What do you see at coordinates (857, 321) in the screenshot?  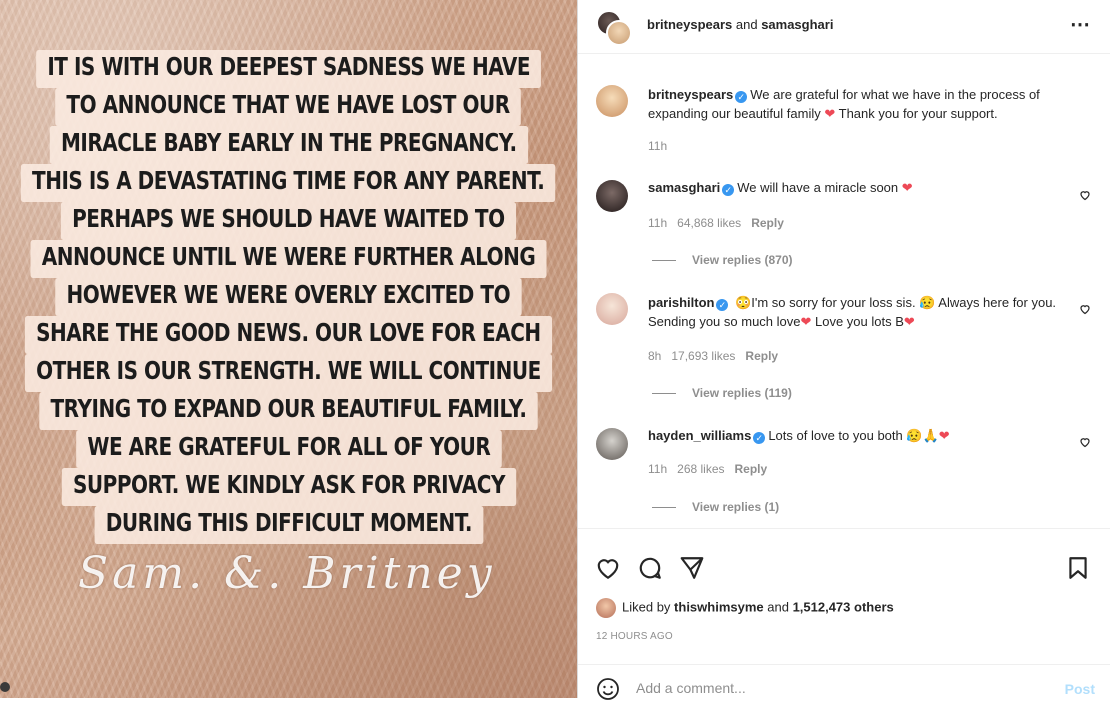 I see `comment-body-end: Love you lots B` at bounding box center [857, 321].